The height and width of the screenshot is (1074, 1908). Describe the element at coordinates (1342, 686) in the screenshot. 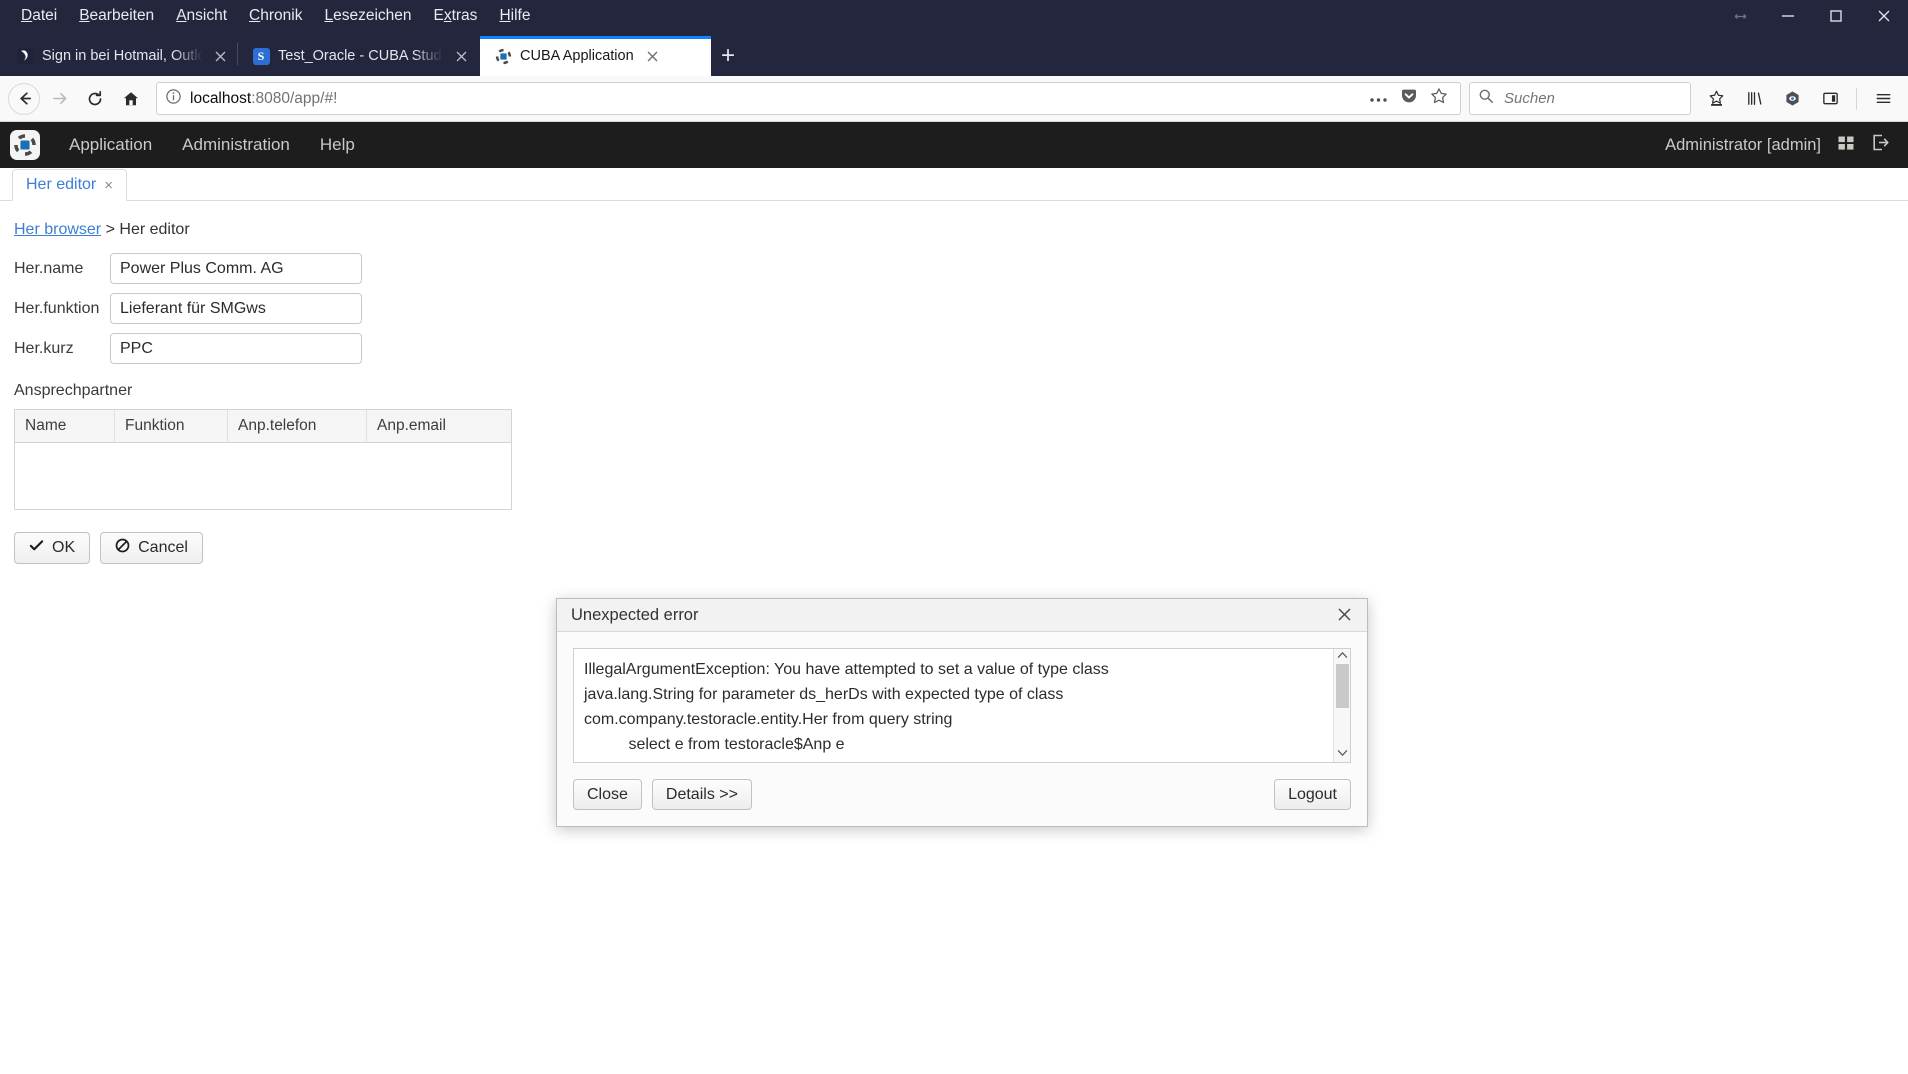

I see `scrollbar-thumb` at that location.